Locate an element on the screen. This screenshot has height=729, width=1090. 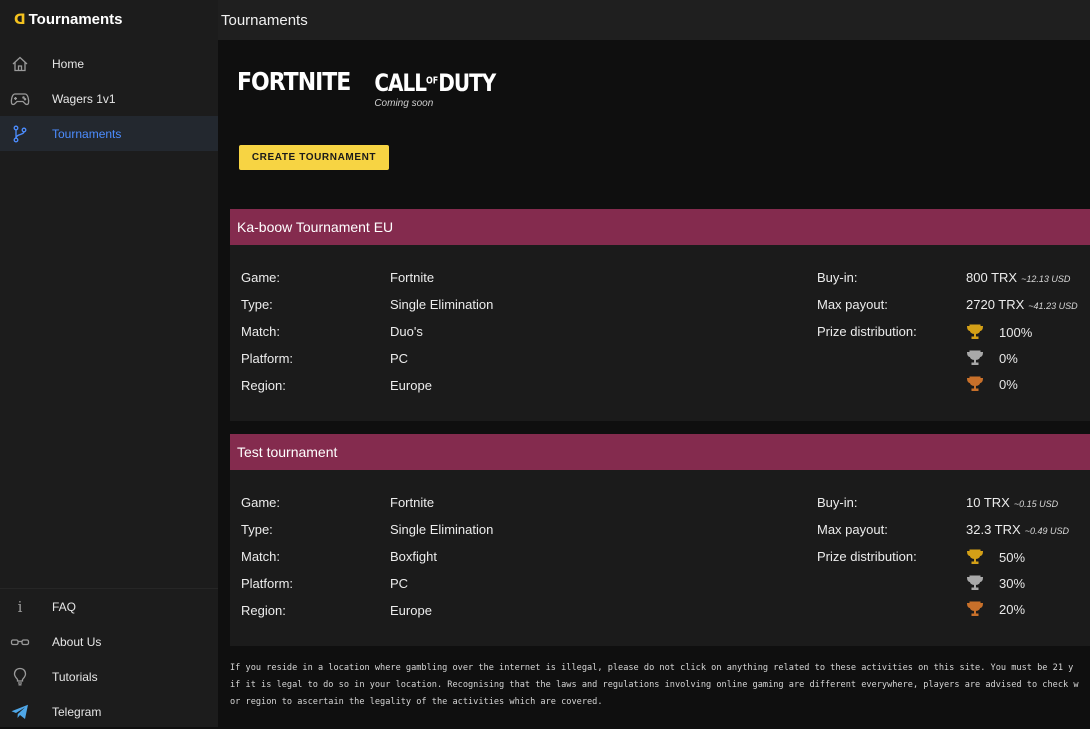
tournament-name: Ka-boow Tournament EU is located at coordinates (660, 227).